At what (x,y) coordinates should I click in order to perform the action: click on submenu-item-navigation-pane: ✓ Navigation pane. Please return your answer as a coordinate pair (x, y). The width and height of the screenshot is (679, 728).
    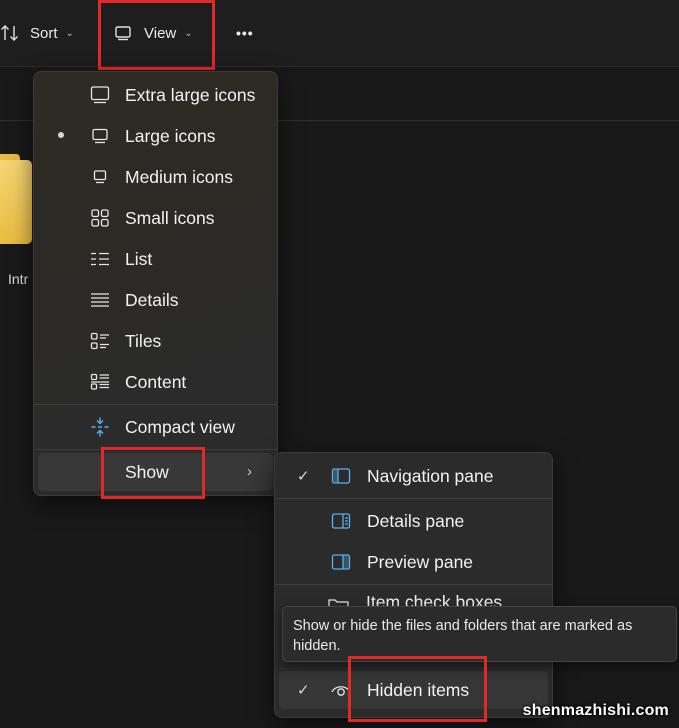
    Looking at the image, I should click on (413, 476).